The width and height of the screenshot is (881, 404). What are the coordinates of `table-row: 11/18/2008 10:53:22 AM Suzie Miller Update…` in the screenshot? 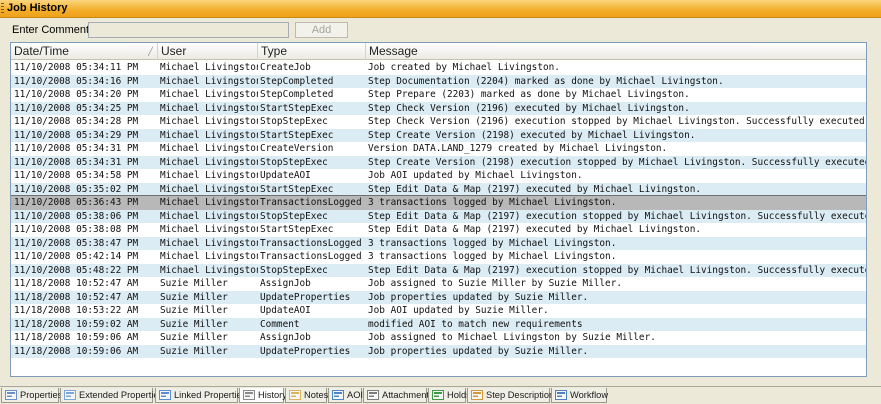 It's located at (438, 311).